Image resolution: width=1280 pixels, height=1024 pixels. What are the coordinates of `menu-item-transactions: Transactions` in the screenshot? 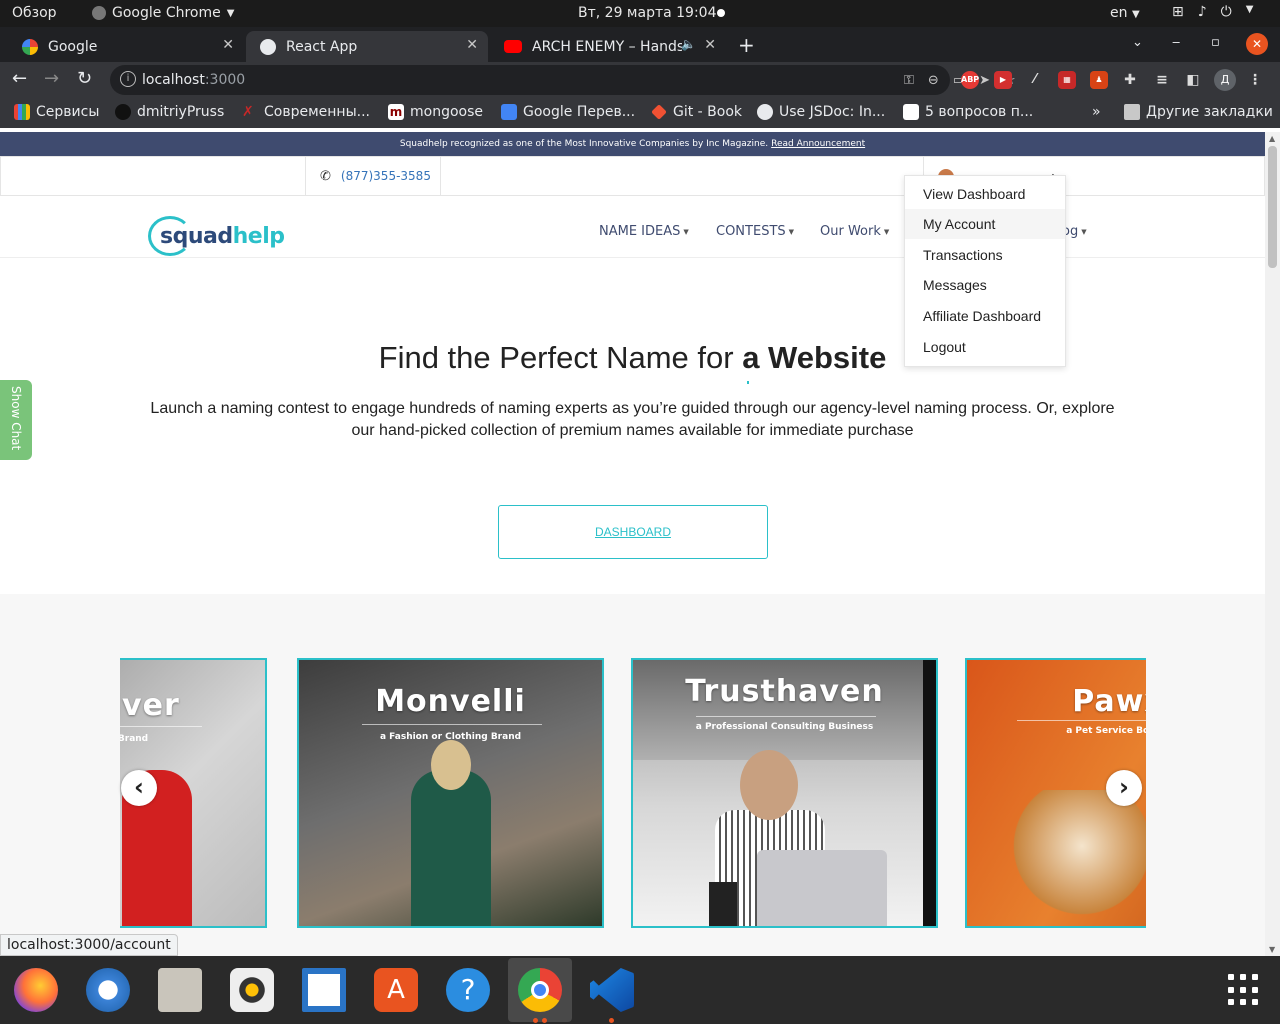 It's located at (985, 255).